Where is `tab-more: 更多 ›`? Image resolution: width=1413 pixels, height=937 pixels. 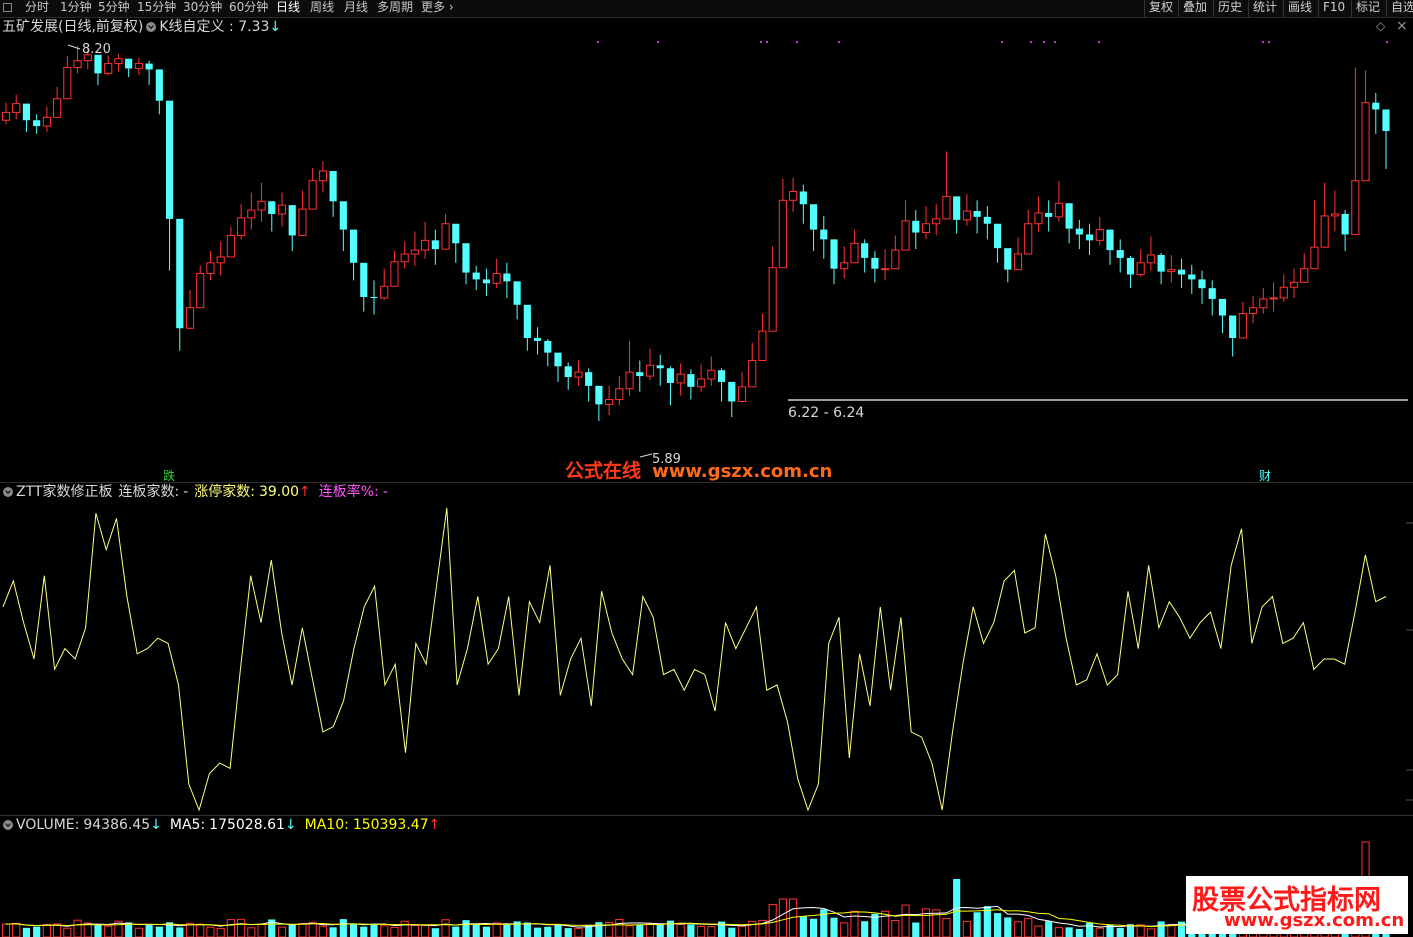 tab-more: 更多 › is located at coordinates (437, 8).